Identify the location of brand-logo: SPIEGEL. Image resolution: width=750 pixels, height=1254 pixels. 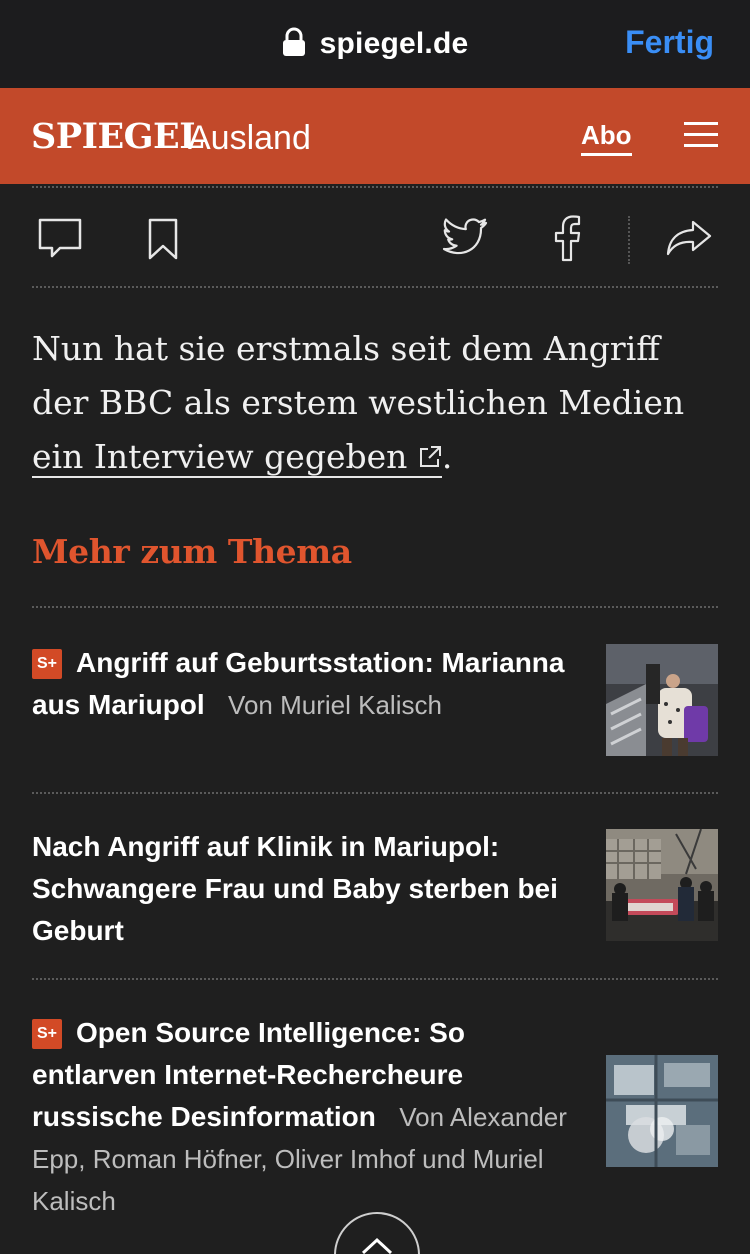
(117, 136).